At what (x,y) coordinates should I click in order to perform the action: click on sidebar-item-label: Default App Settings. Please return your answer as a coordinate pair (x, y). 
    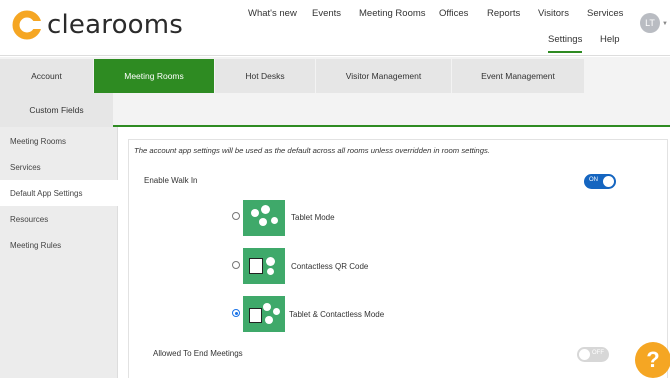
    Looking at the image, I should click on (46, 193).